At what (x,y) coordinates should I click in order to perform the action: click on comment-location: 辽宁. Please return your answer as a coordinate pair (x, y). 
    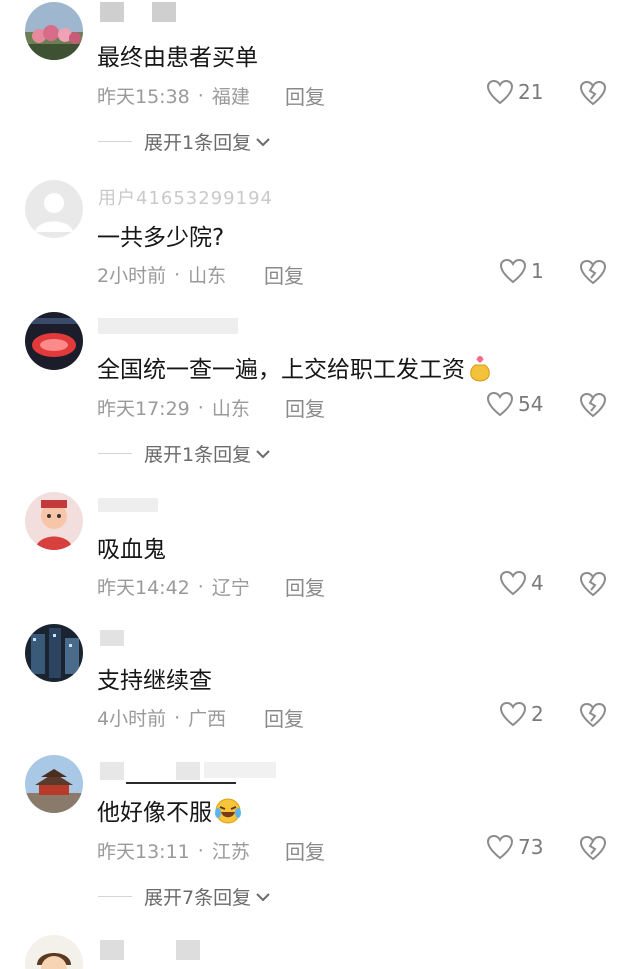
    Looking at the image, I should click on (230, 588).